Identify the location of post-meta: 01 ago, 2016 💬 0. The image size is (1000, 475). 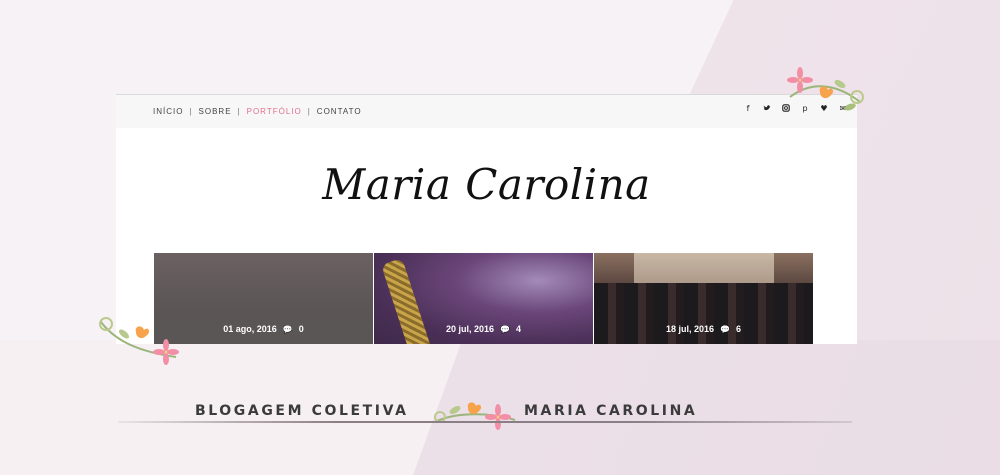
(263, 329).